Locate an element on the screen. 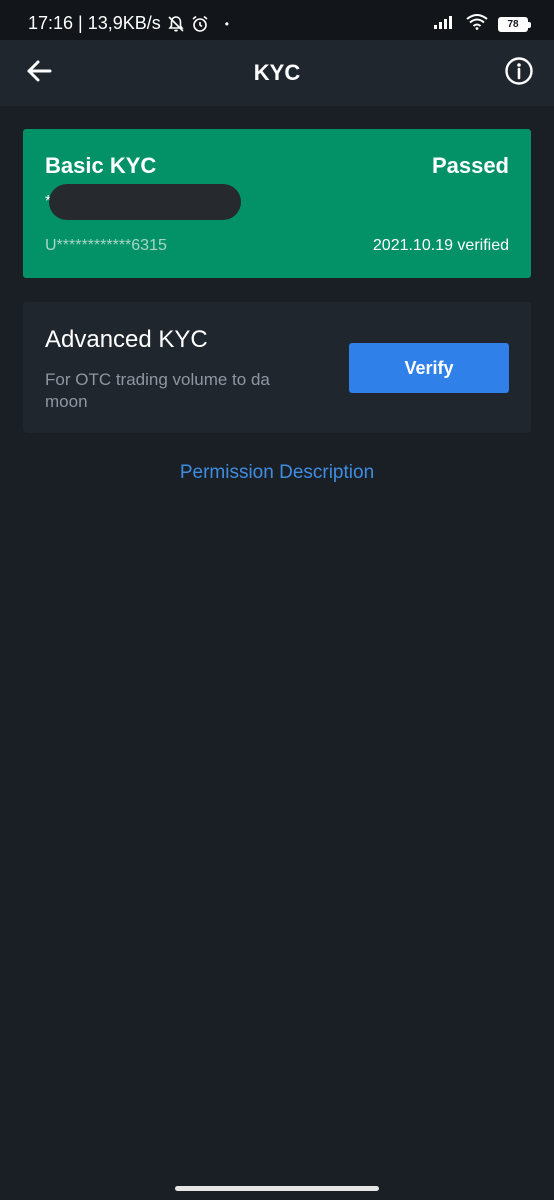 This screenshot has width=554, height=1200. page-title: KYC is located at coordinates (277, 72).